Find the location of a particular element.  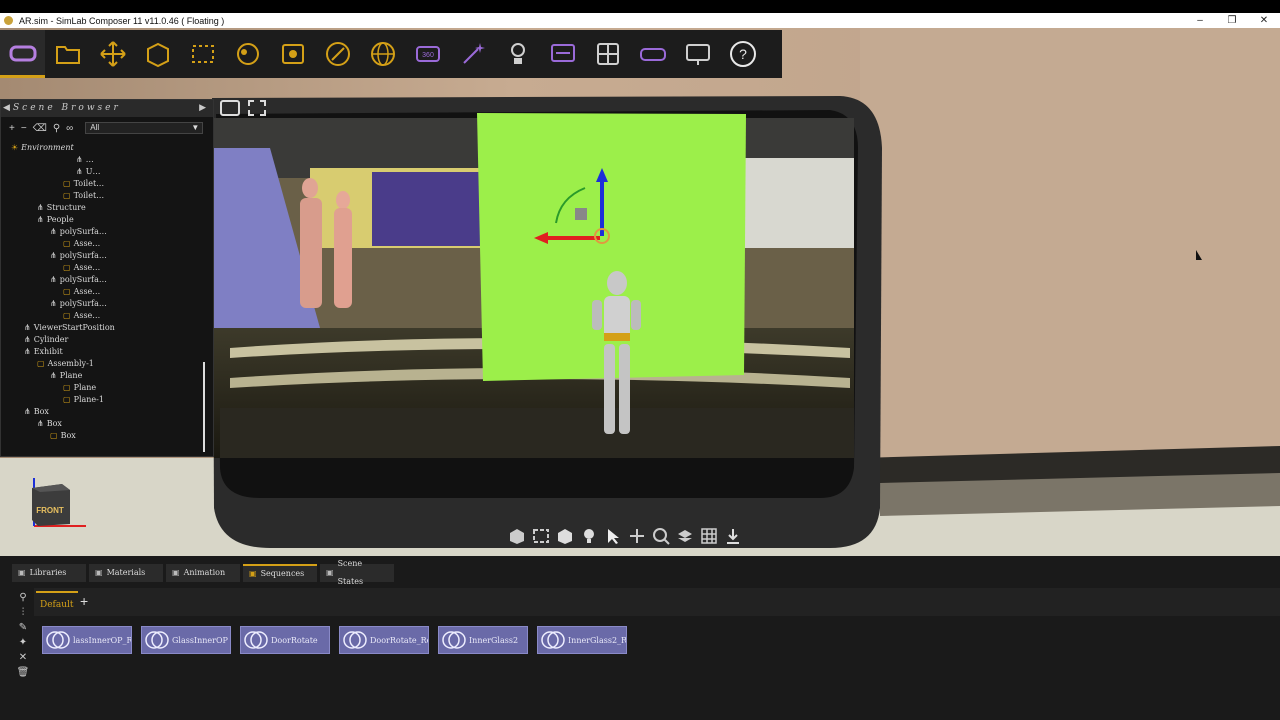

camera-icon is located at coordinates (230, 108).